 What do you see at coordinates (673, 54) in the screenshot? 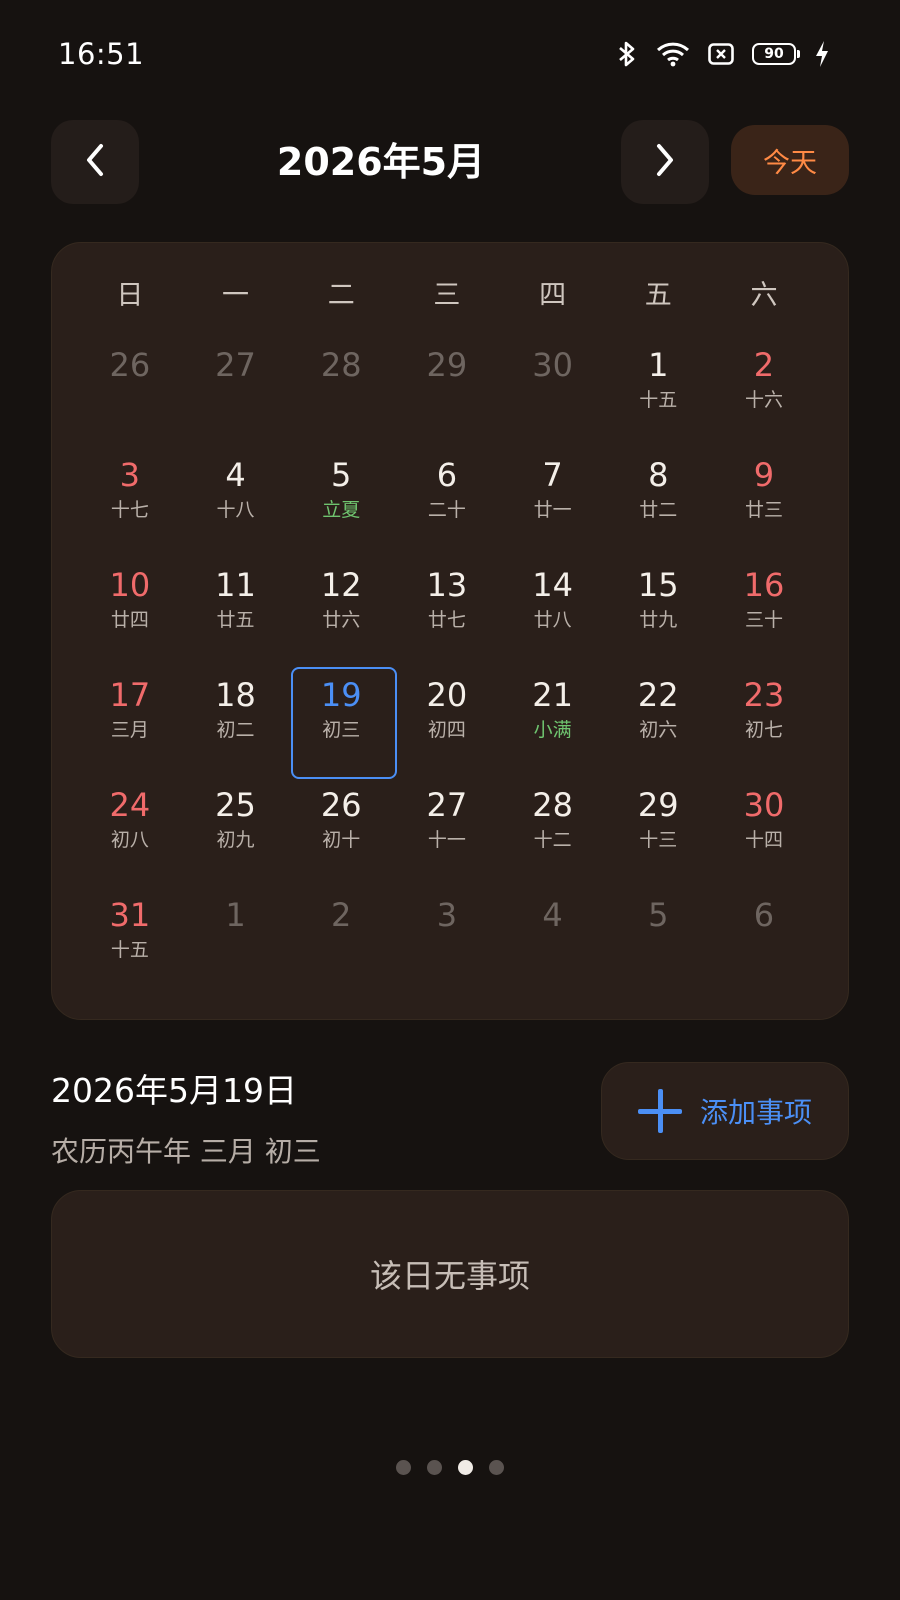
I see `wifi-icon` at bounding box center [673, 54].